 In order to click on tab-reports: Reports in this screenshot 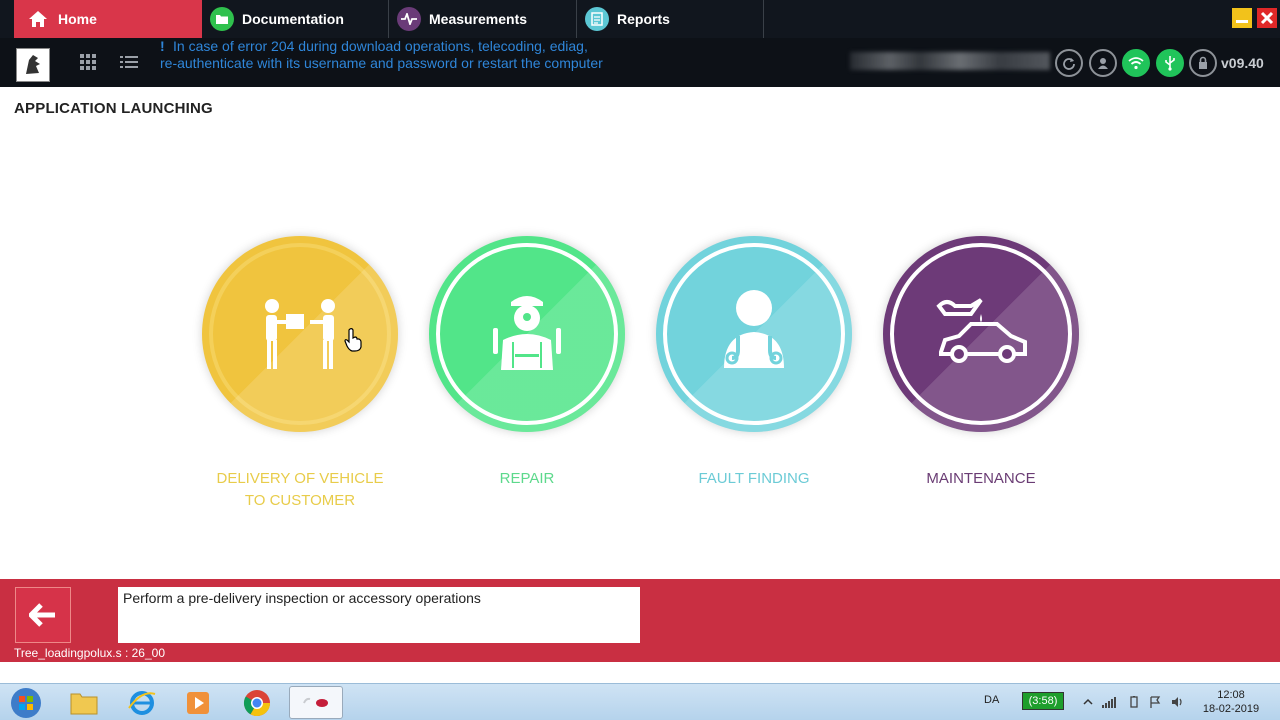, I will do `click(670, 19)`.